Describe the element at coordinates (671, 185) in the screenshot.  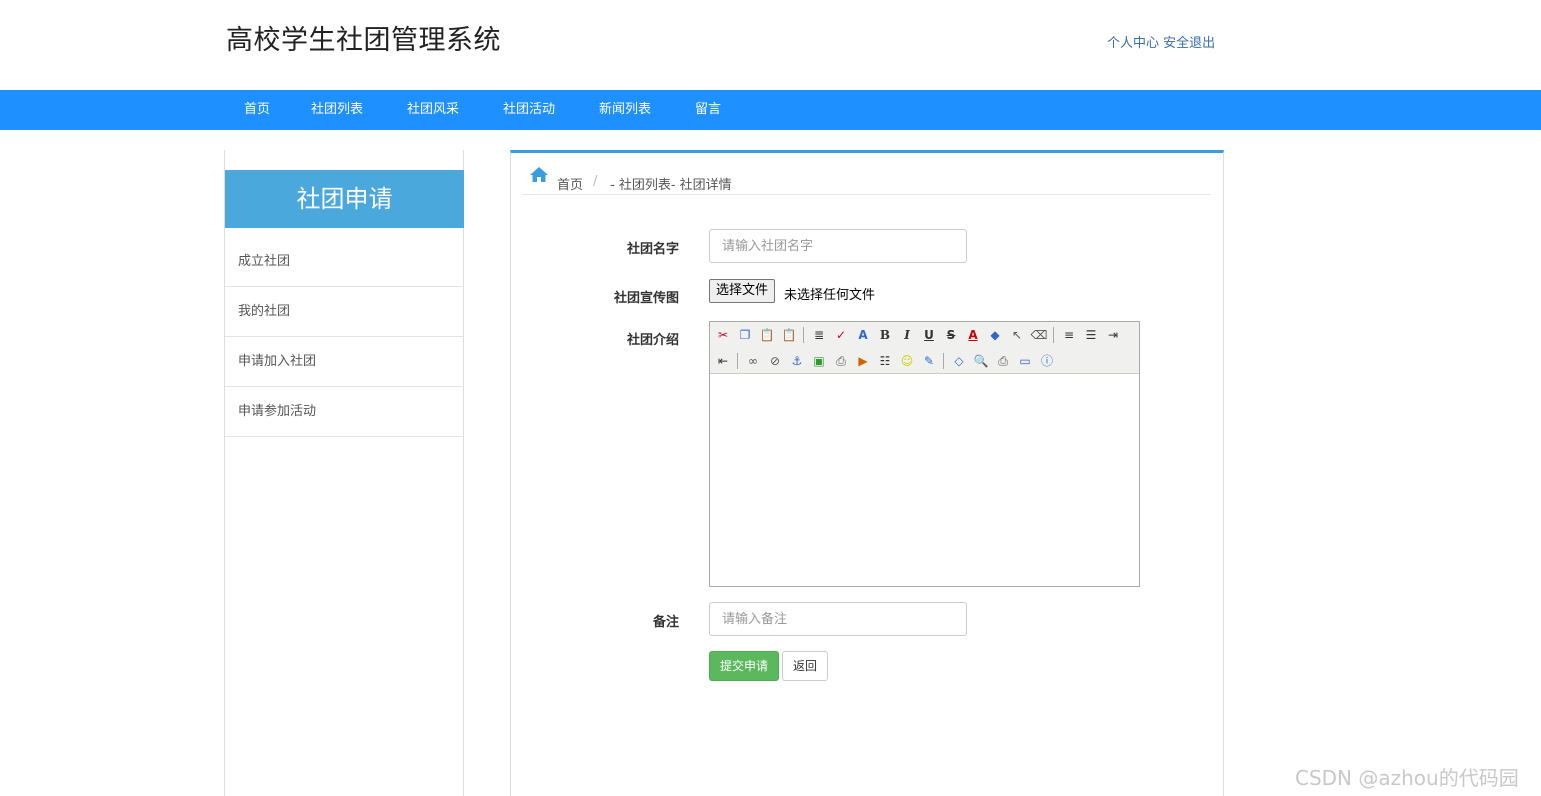
I see `breadcrumb-current: - 社团列表- 社团详情` at that location.